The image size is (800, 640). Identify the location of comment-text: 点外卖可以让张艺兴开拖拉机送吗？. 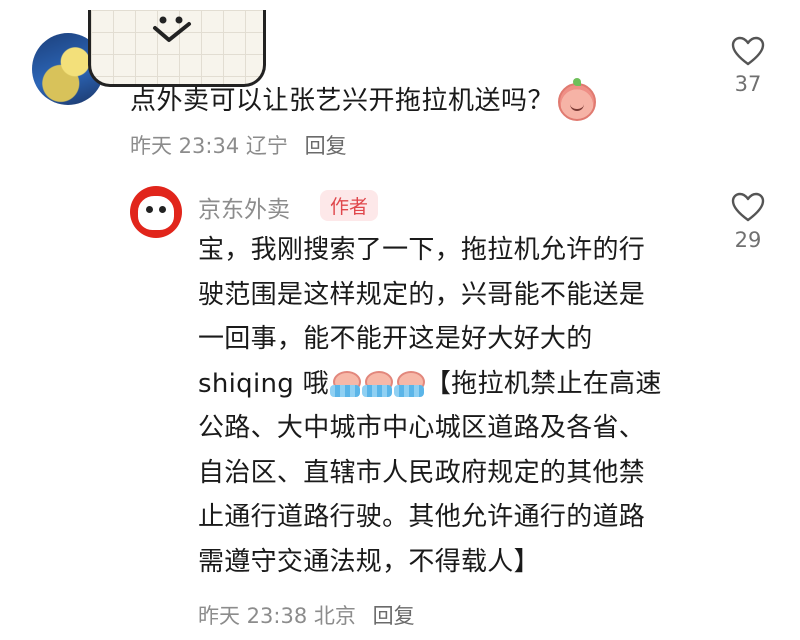
(363, 99).